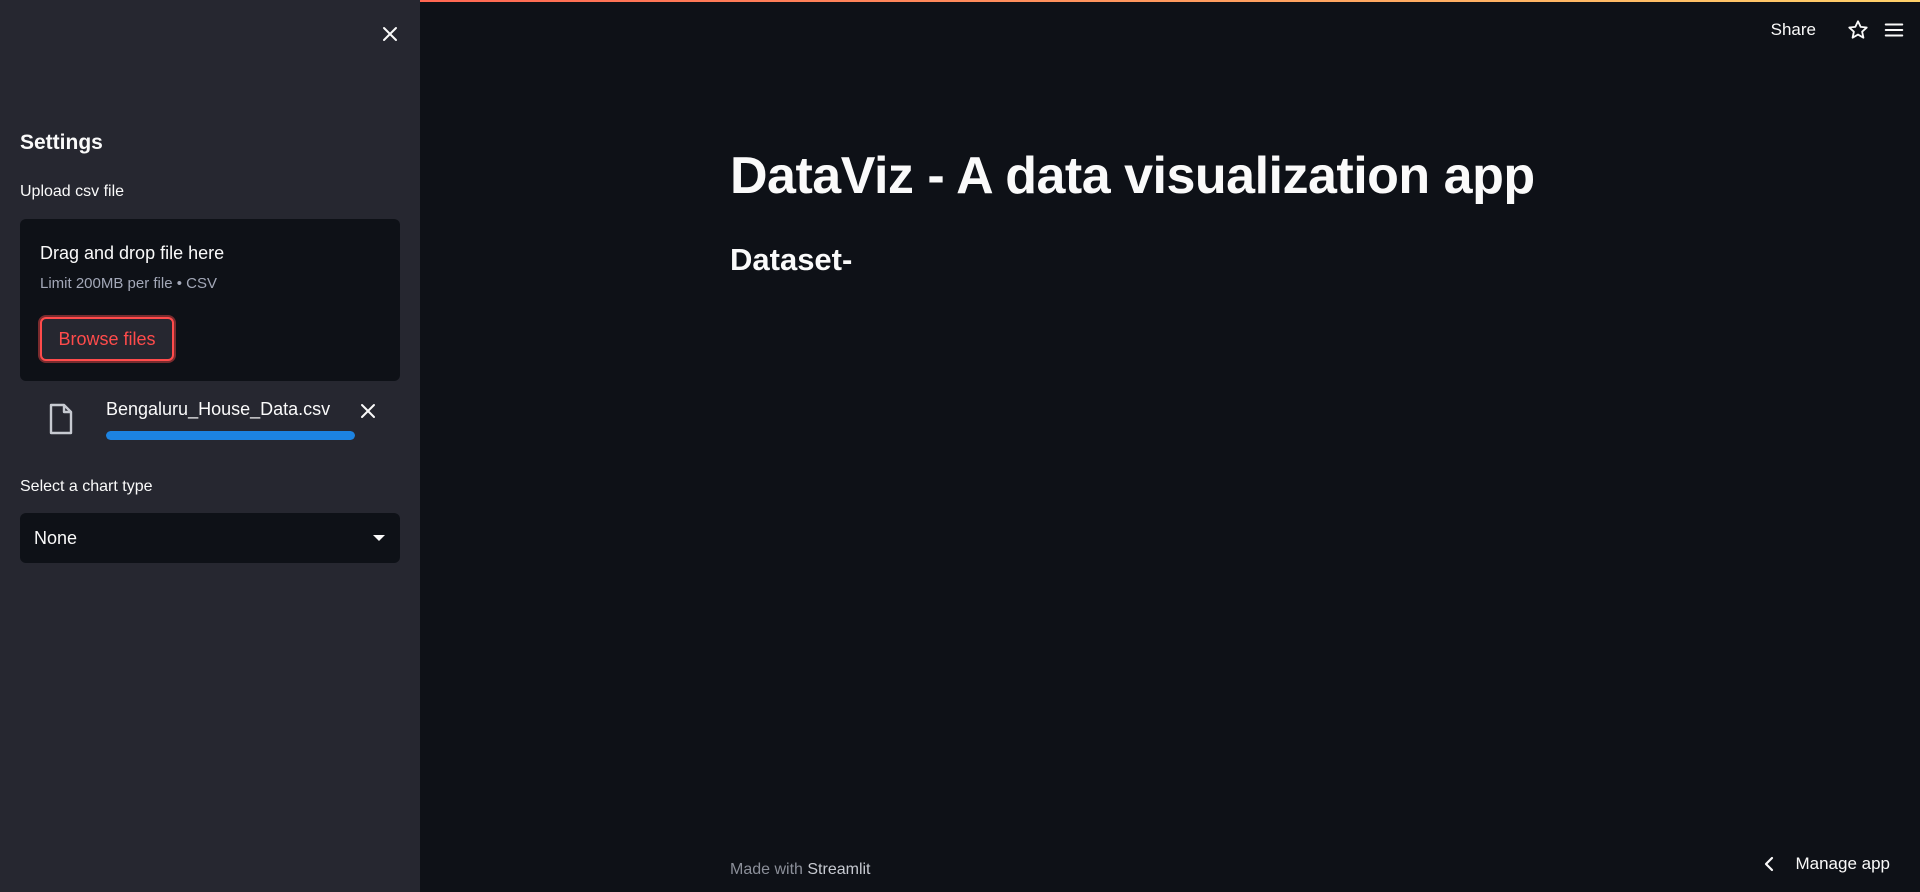  Describe the element at coordinates (838, 869) in the screenshot. I see `streamlit-link: Streamlit` at that location.